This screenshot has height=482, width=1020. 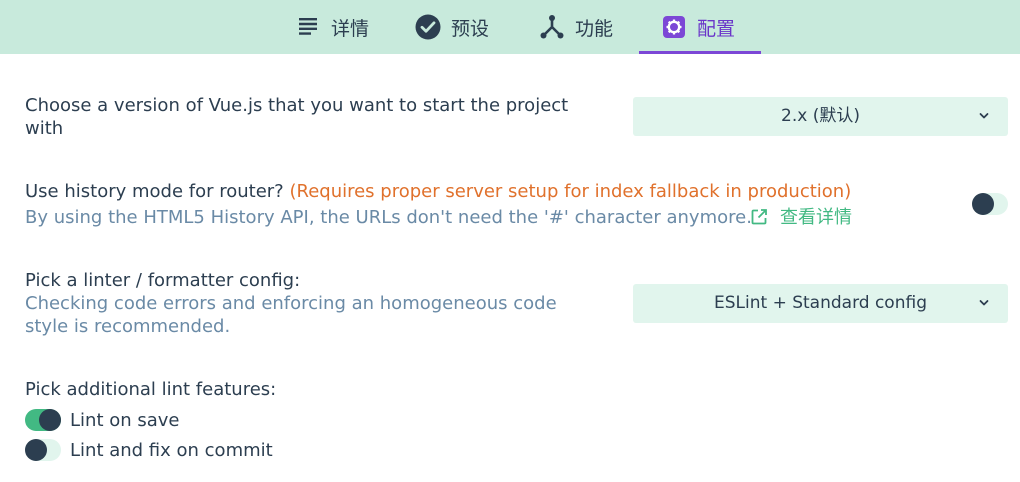 I want to click on tab-configuration: 配置, so click(x=700, y=27).